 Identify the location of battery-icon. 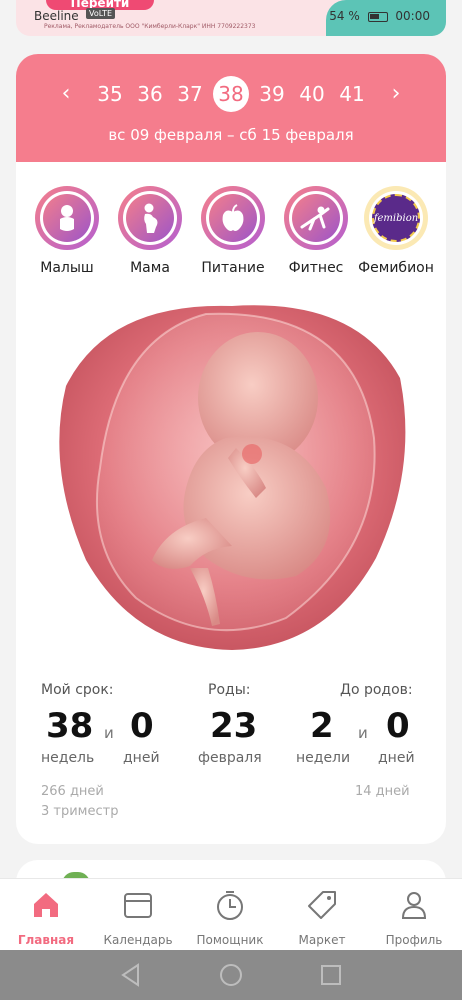
(377, 16).